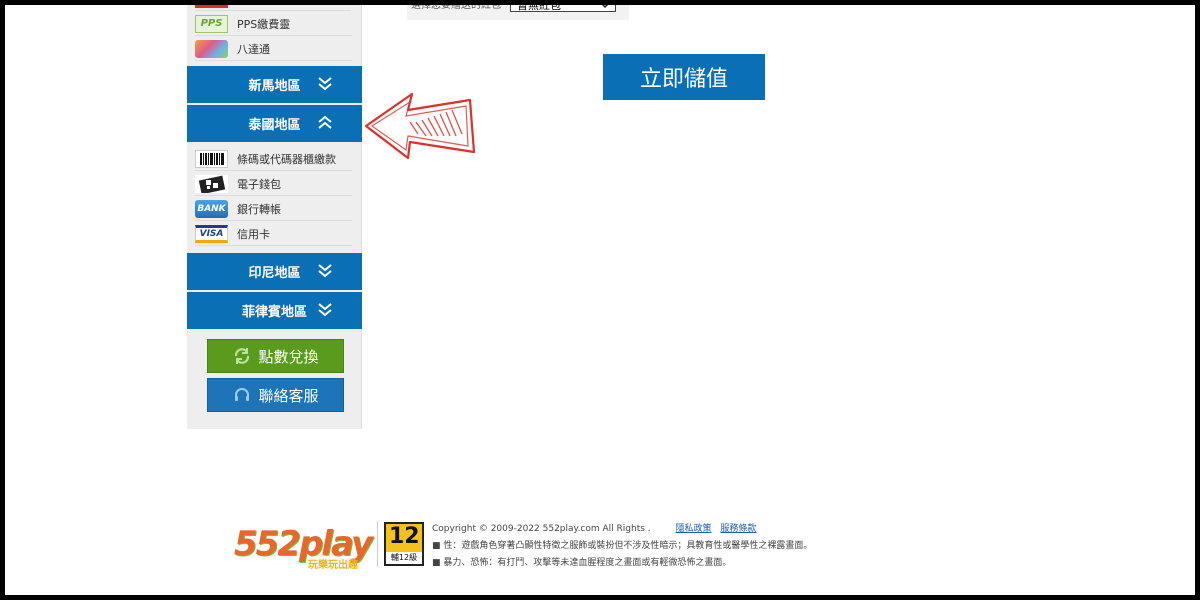  What do you see at coordinates (286, 159) in the screenshot?
I see `payment-method-label: 條碼或代碼器櫃繳款` at bounding box center [286, 159].